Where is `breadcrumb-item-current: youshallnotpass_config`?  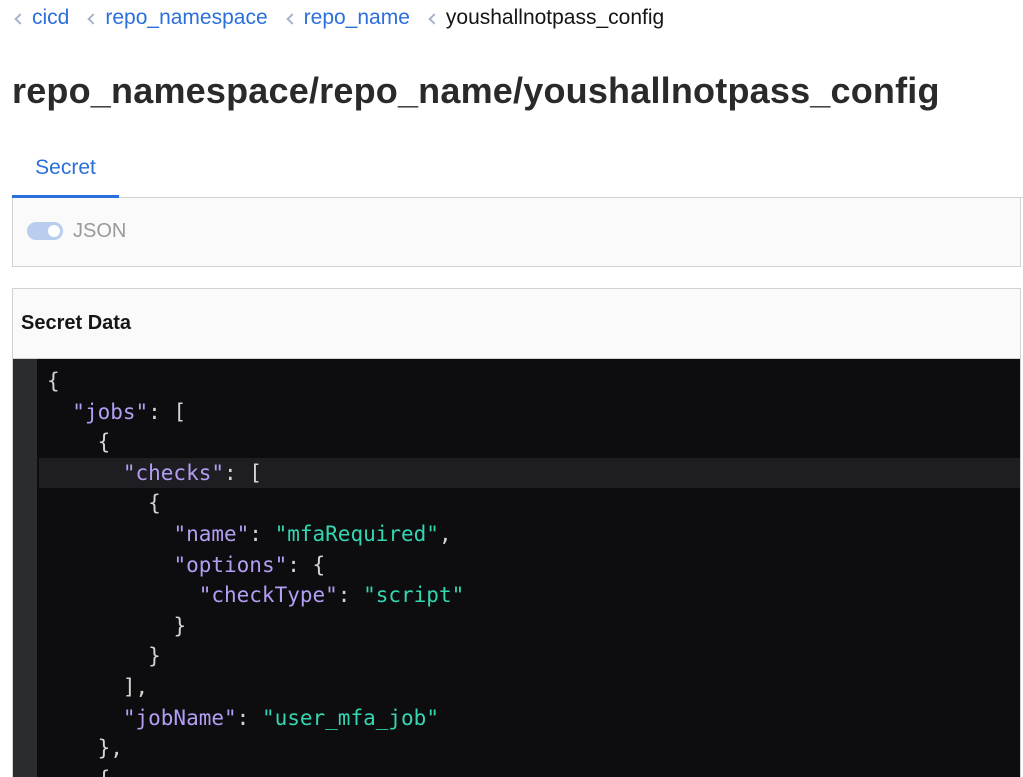 breadcrumb-item-current: youshallnotpass_config is located at coordinates (545, 18).